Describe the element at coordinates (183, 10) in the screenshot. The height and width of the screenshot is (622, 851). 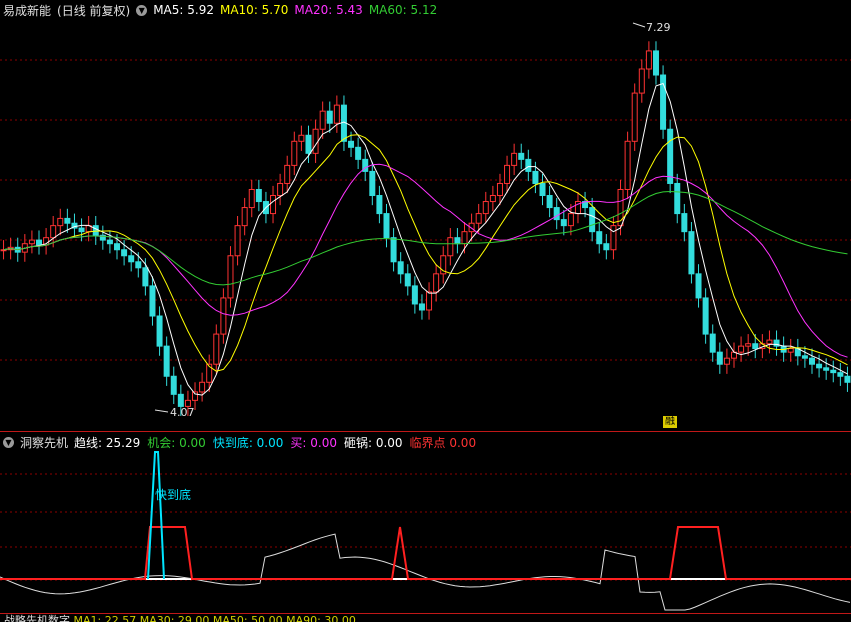
I see `ma-indicator-0: MA5: 5.92` at that location.